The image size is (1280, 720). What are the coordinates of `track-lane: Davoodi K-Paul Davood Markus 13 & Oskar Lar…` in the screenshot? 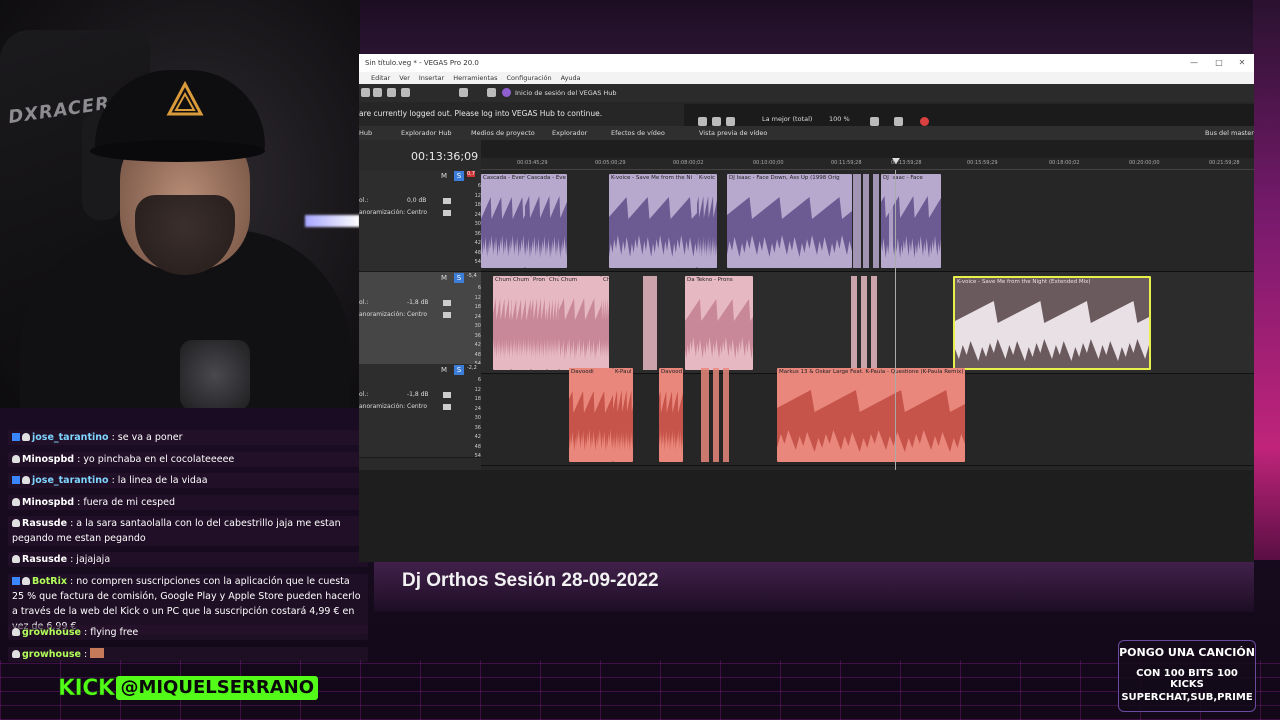 It's located at (867, 415).